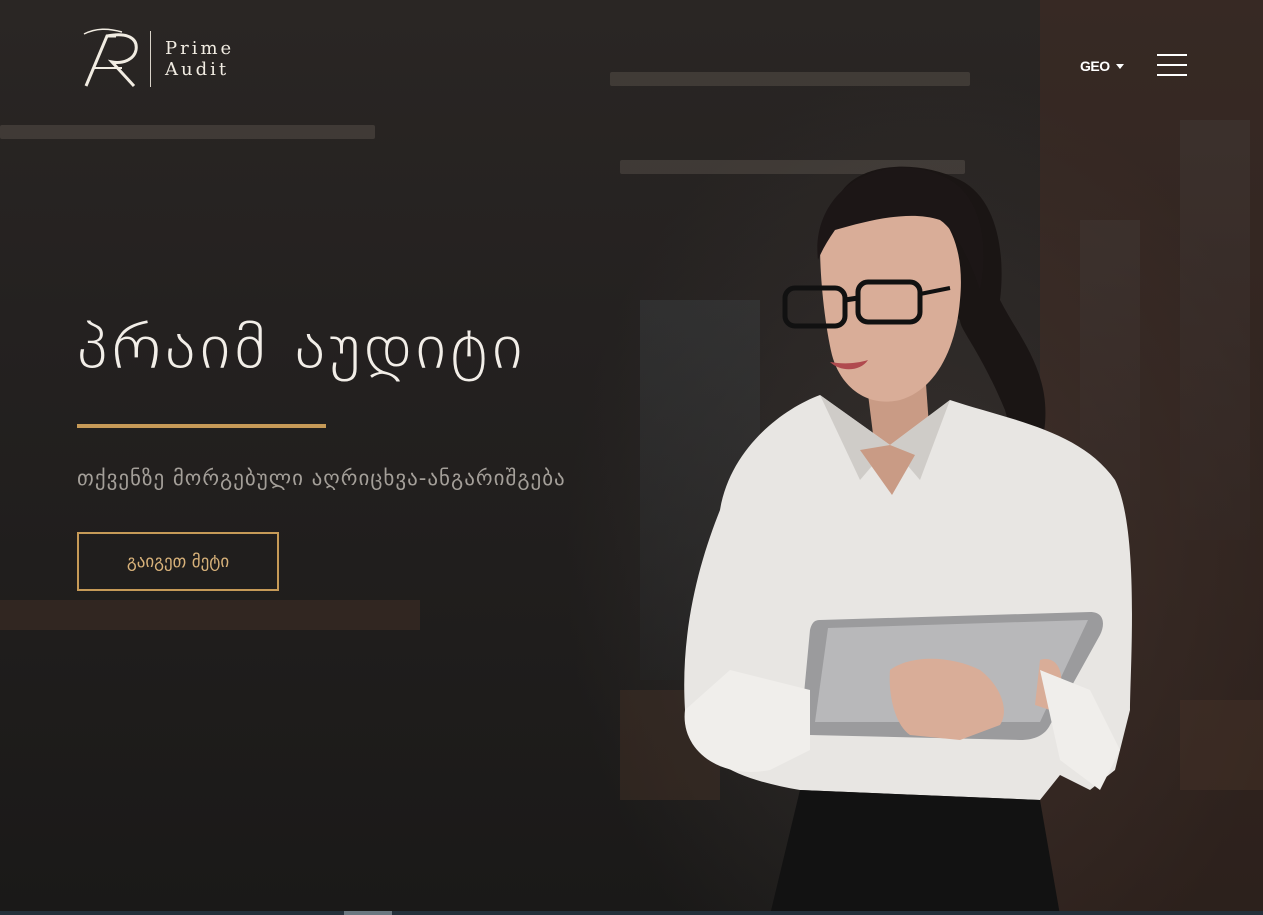 The height and width of the screenshot is (915, 1263). I want to click on learn-more-button: გაიგეთ მეტი, so click(178, 561).